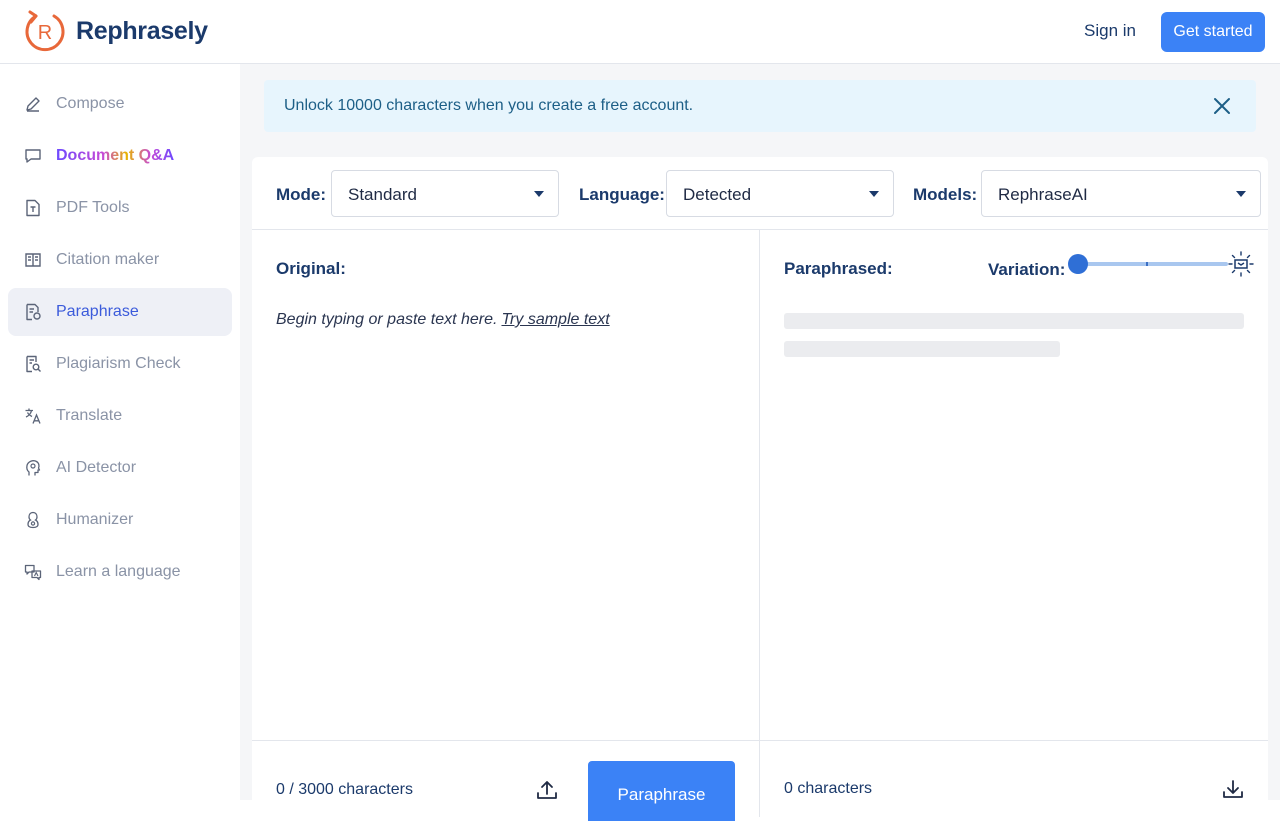 This screenshot has width=1280, height=821. I want to click on sidebar-item-label: Translate, so click(89, 415).